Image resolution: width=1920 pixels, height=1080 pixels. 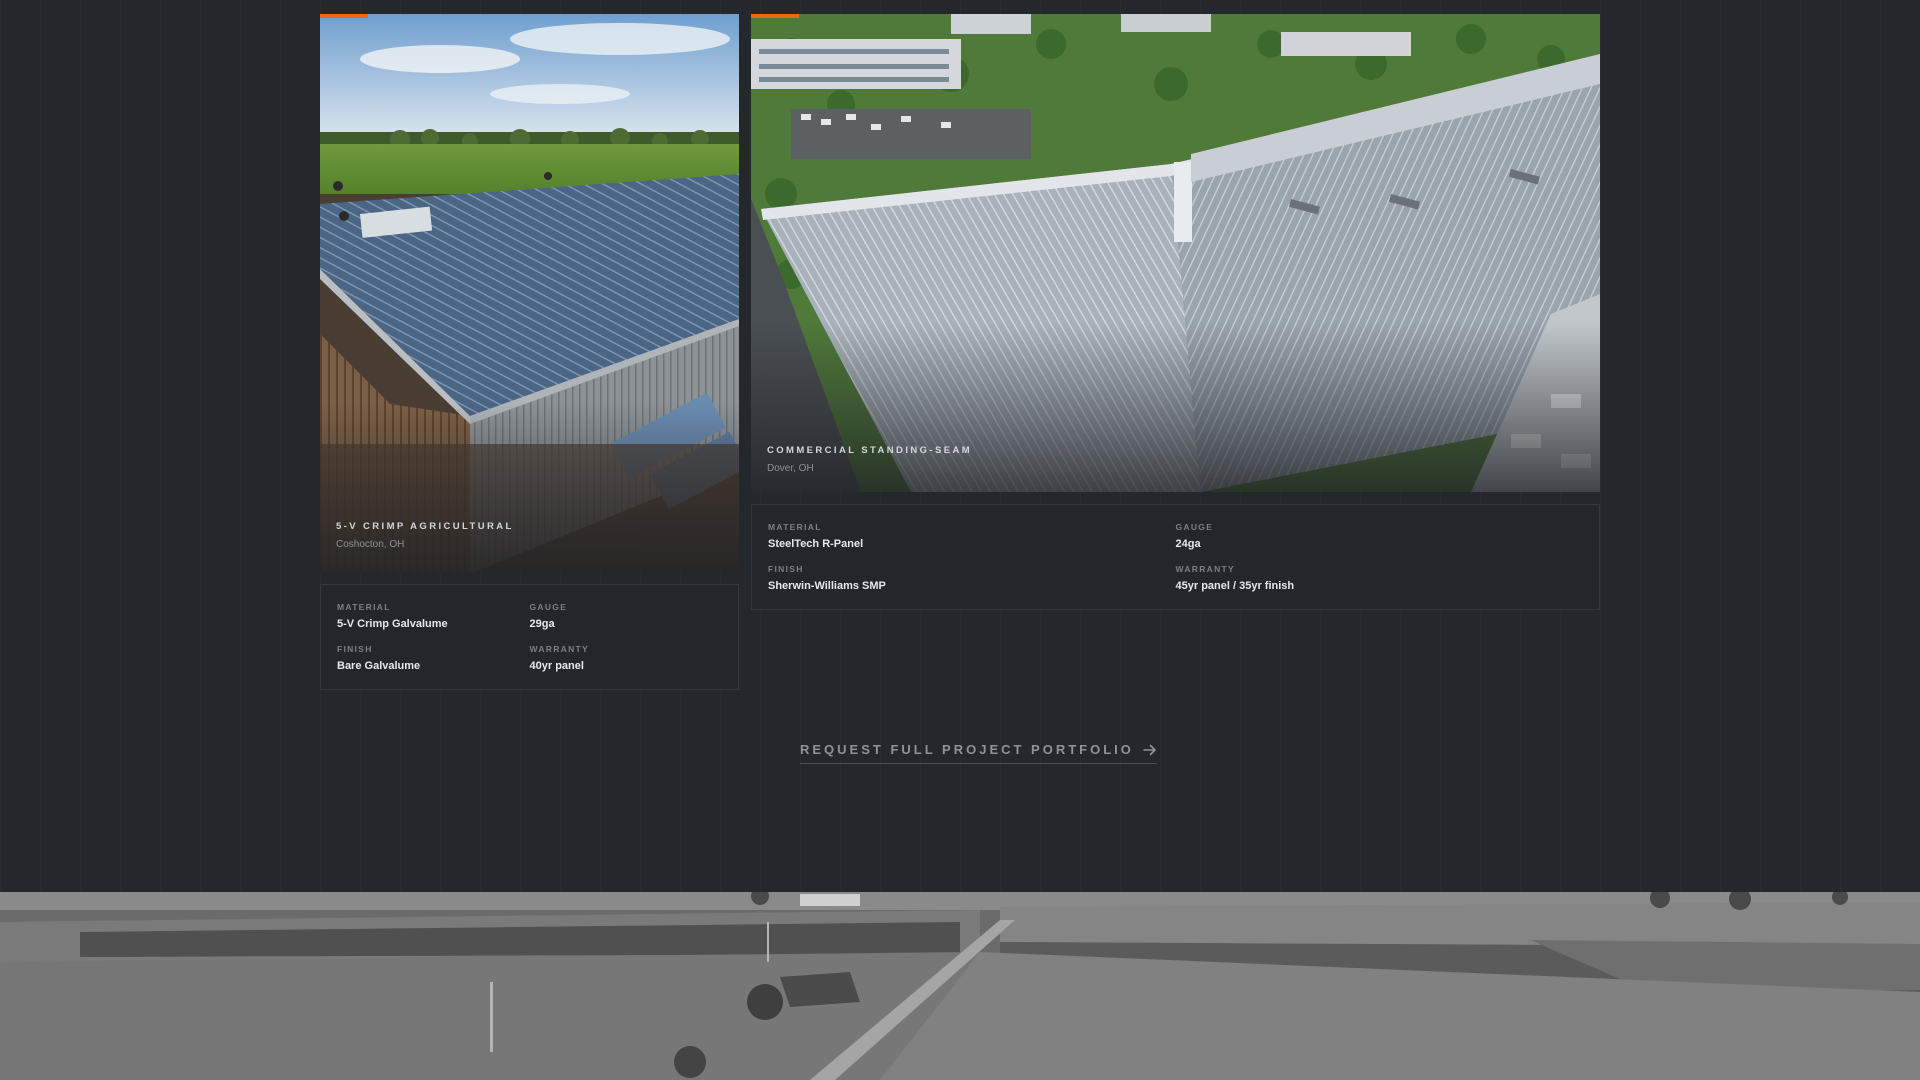 What do you see at coordinates (869, 459) in the screenshot?
I see `project-caption: Commercial Standing-Seam Dover, OH` at bounding box center [869, 459].